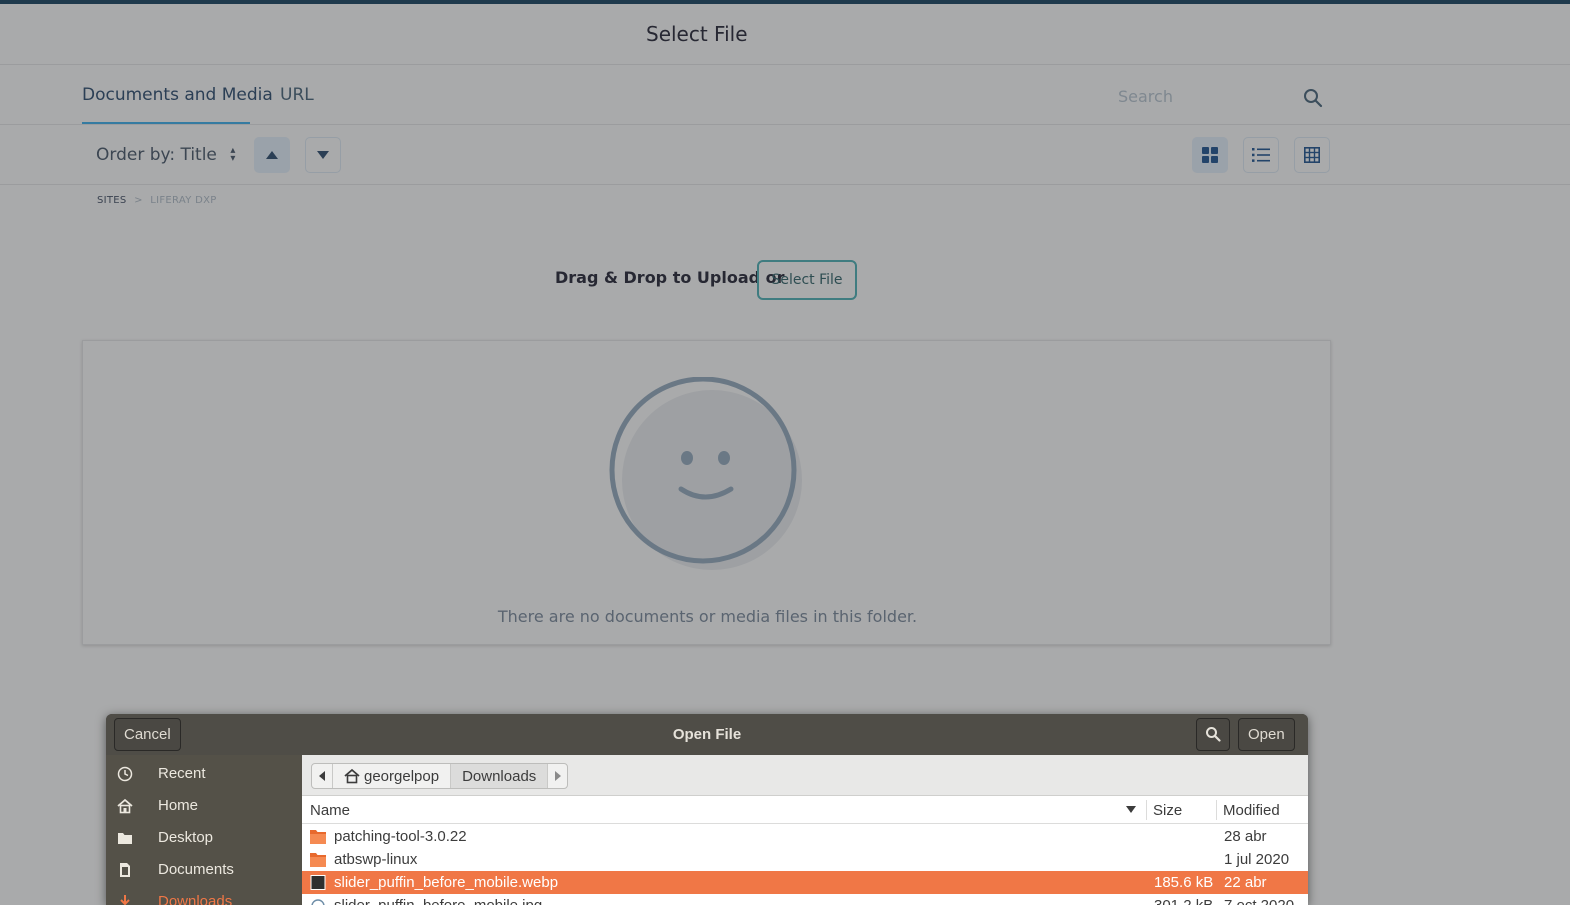 The image size is (1570, 905). I want to click on document-icon, so click(125, 870).